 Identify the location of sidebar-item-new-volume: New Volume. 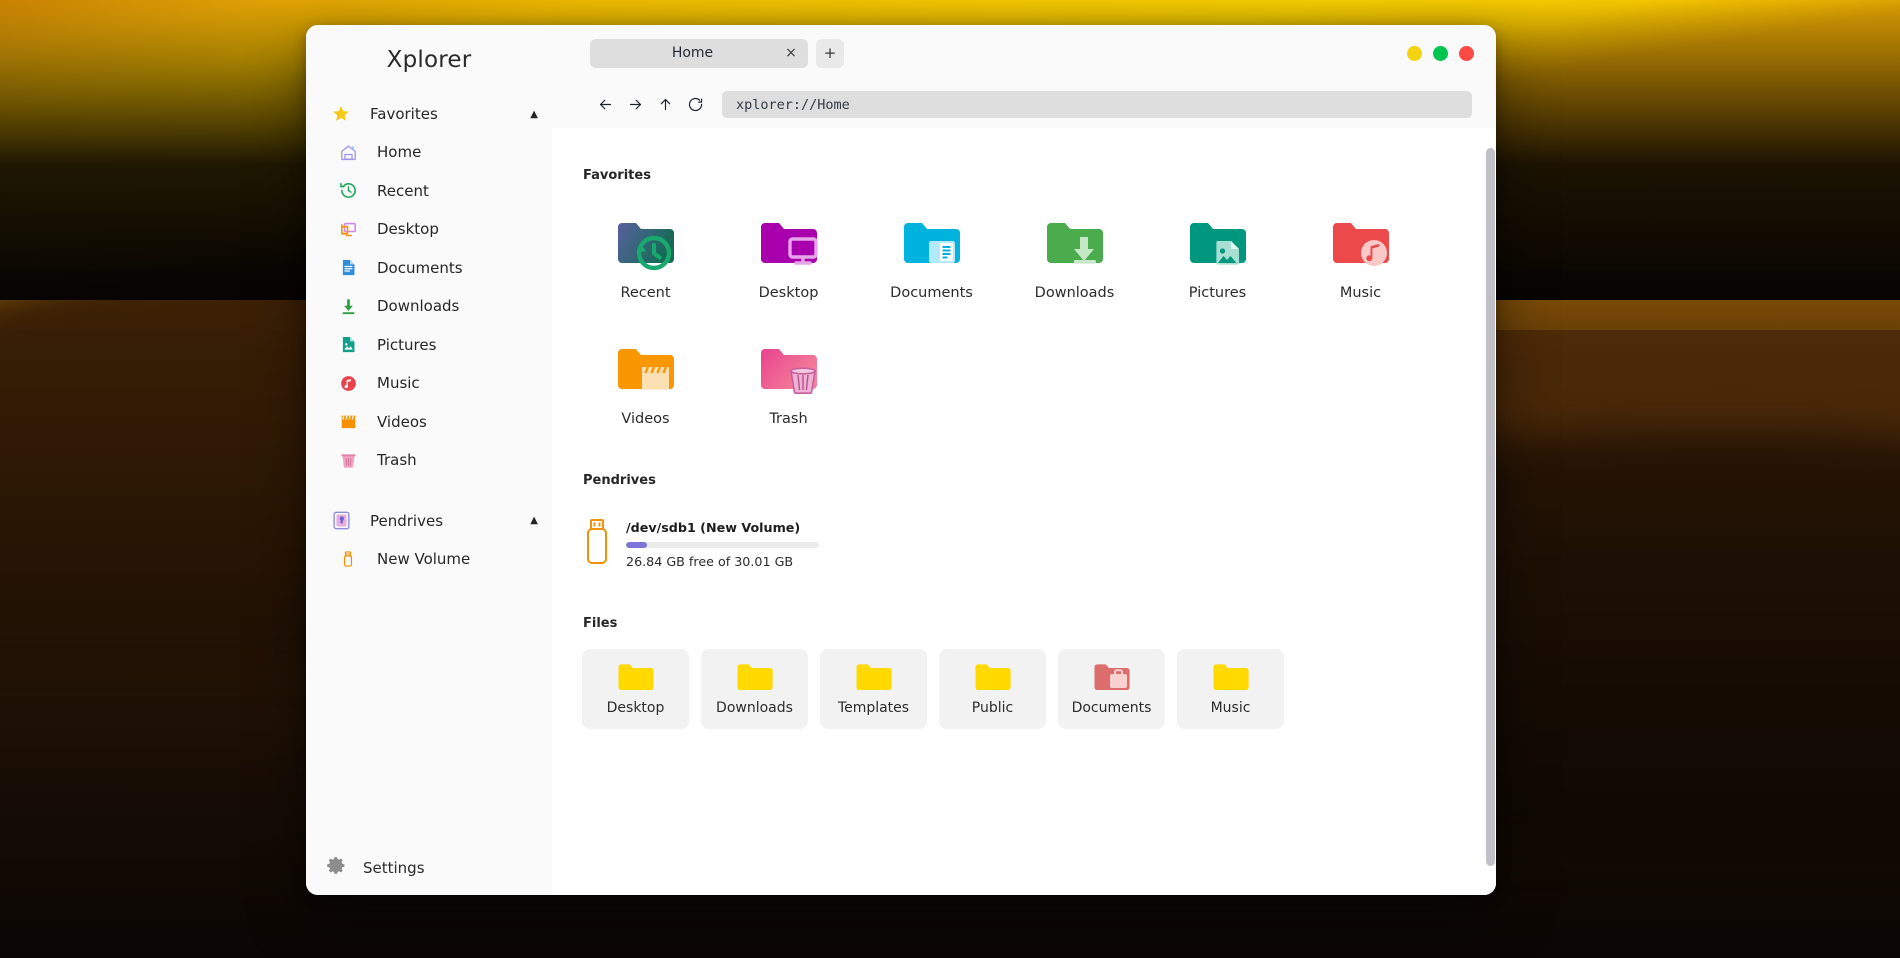
(429, 559).